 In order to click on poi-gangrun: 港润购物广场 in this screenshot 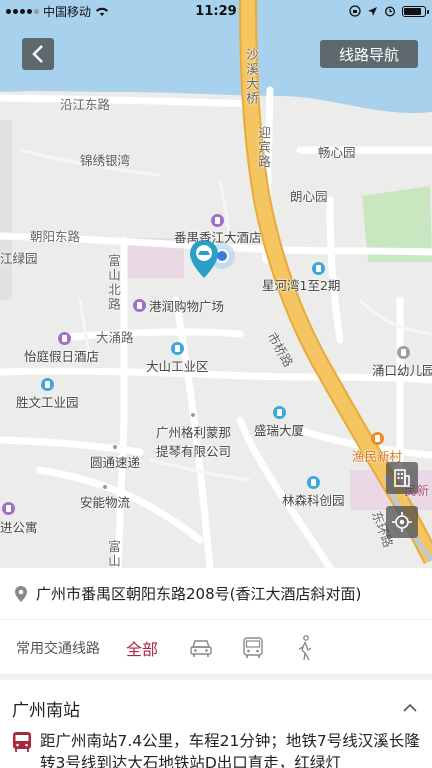, I will do `click(178, 305)`.